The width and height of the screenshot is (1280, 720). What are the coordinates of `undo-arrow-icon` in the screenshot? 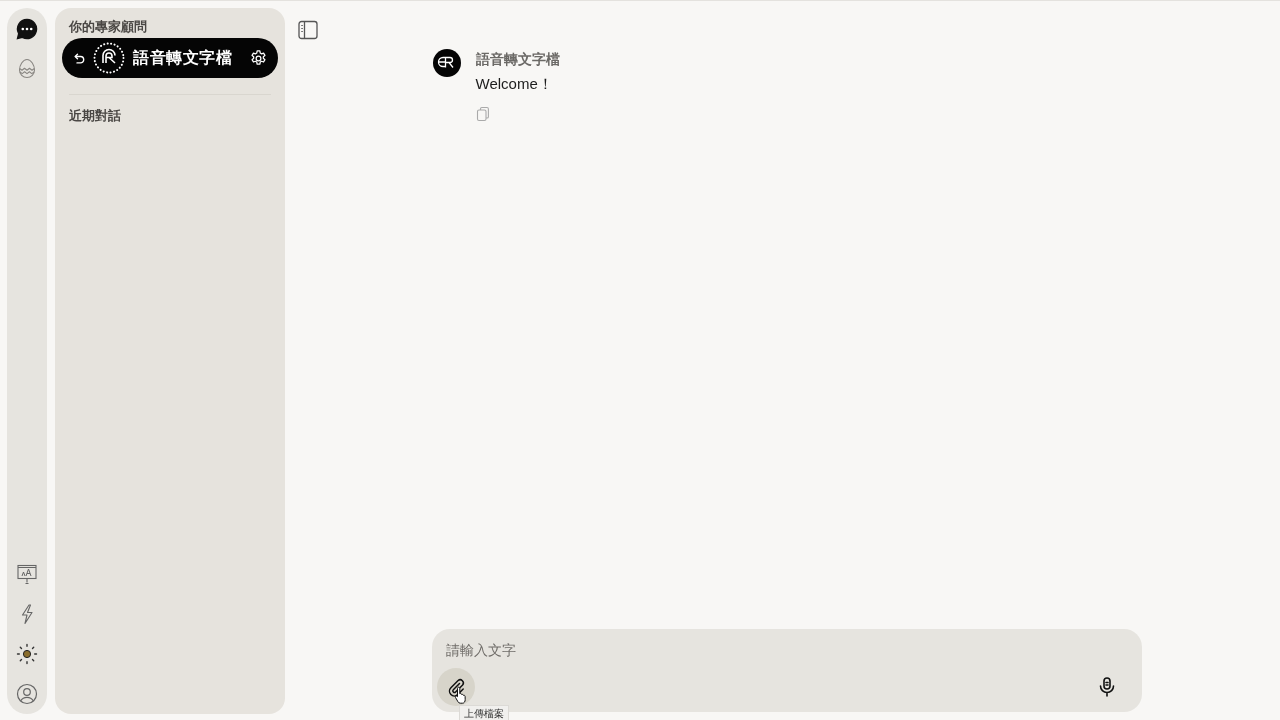 It's located at (78, 58).